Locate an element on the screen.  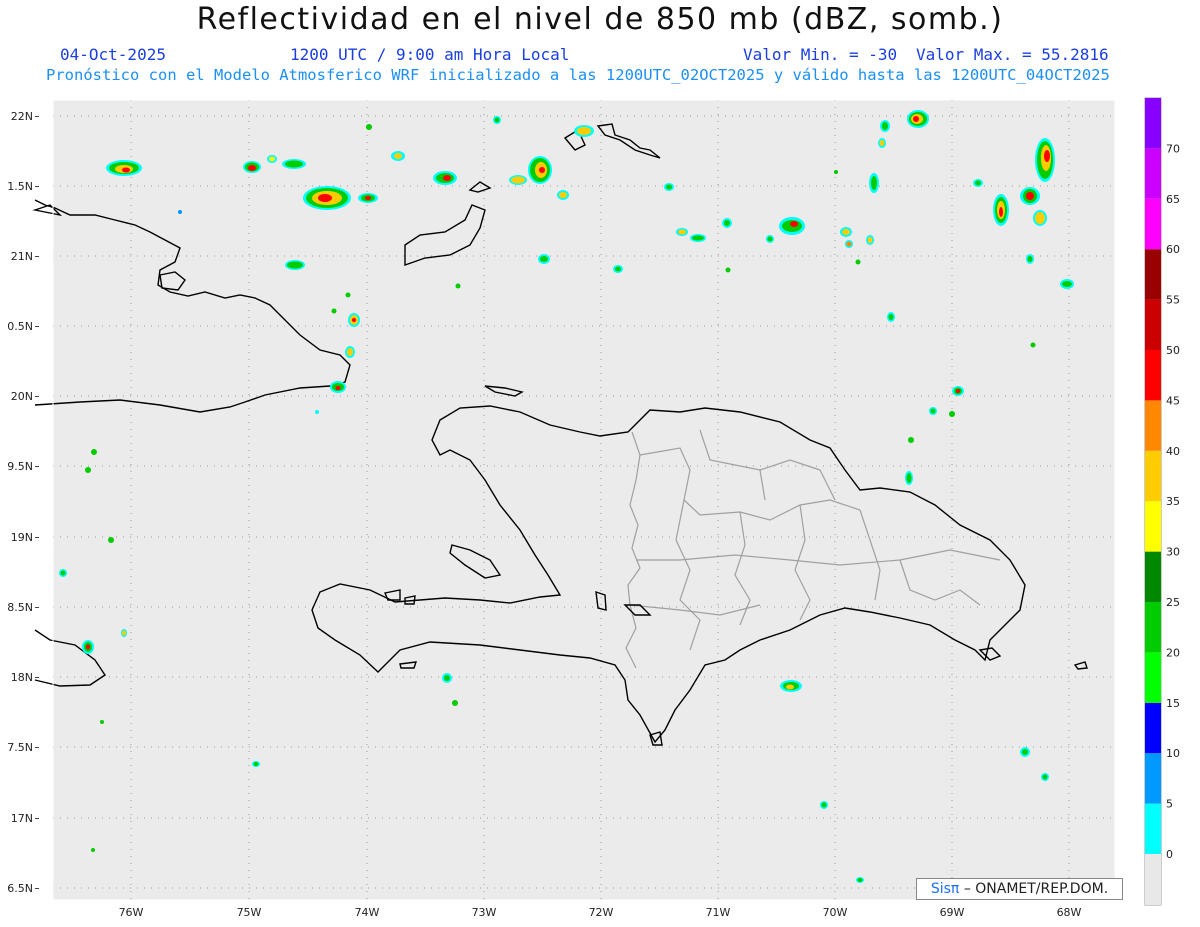
lat-label: 17N is located at coordinates (22, 818).